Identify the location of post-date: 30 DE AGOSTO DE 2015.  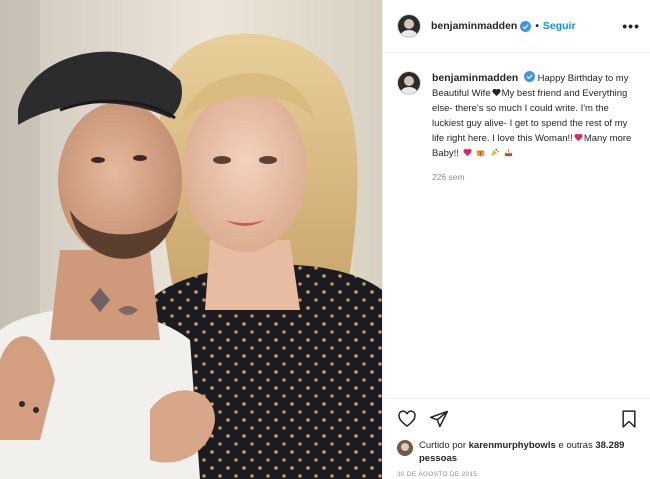
(518, 474).